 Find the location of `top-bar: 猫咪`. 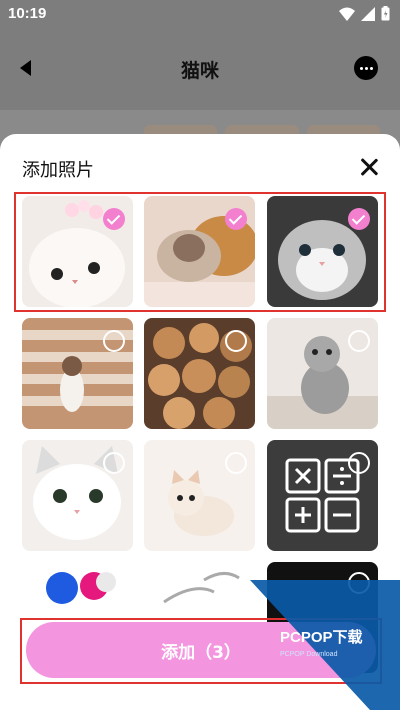

top-bar: 猫咪 is located at coordinates (200, 70).